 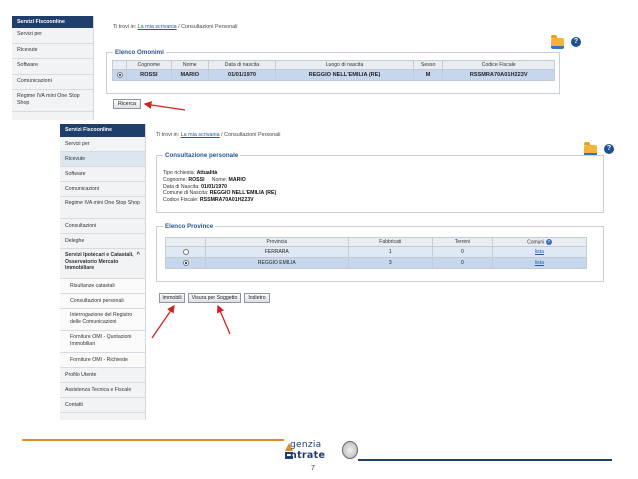 What do you see at coordinates (219, 179) in the screenshot?
I see `nome-label: Nome:` at bounding box center [219, 179].